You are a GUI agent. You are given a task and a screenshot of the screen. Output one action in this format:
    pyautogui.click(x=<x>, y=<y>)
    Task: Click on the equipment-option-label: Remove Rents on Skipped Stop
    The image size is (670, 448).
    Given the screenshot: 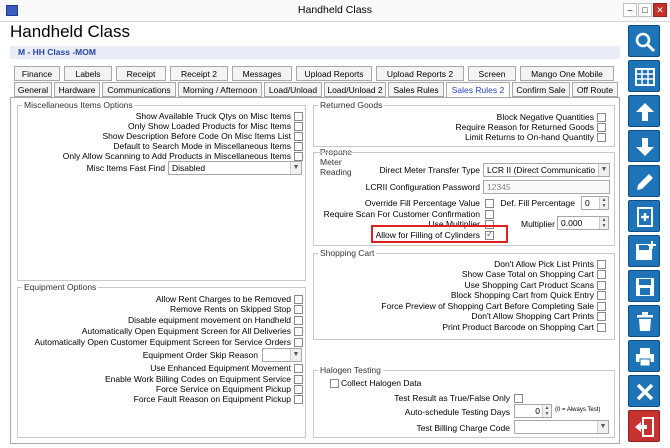 What is the action you would take?
    pyautogui.click(x=230, y=309)
    